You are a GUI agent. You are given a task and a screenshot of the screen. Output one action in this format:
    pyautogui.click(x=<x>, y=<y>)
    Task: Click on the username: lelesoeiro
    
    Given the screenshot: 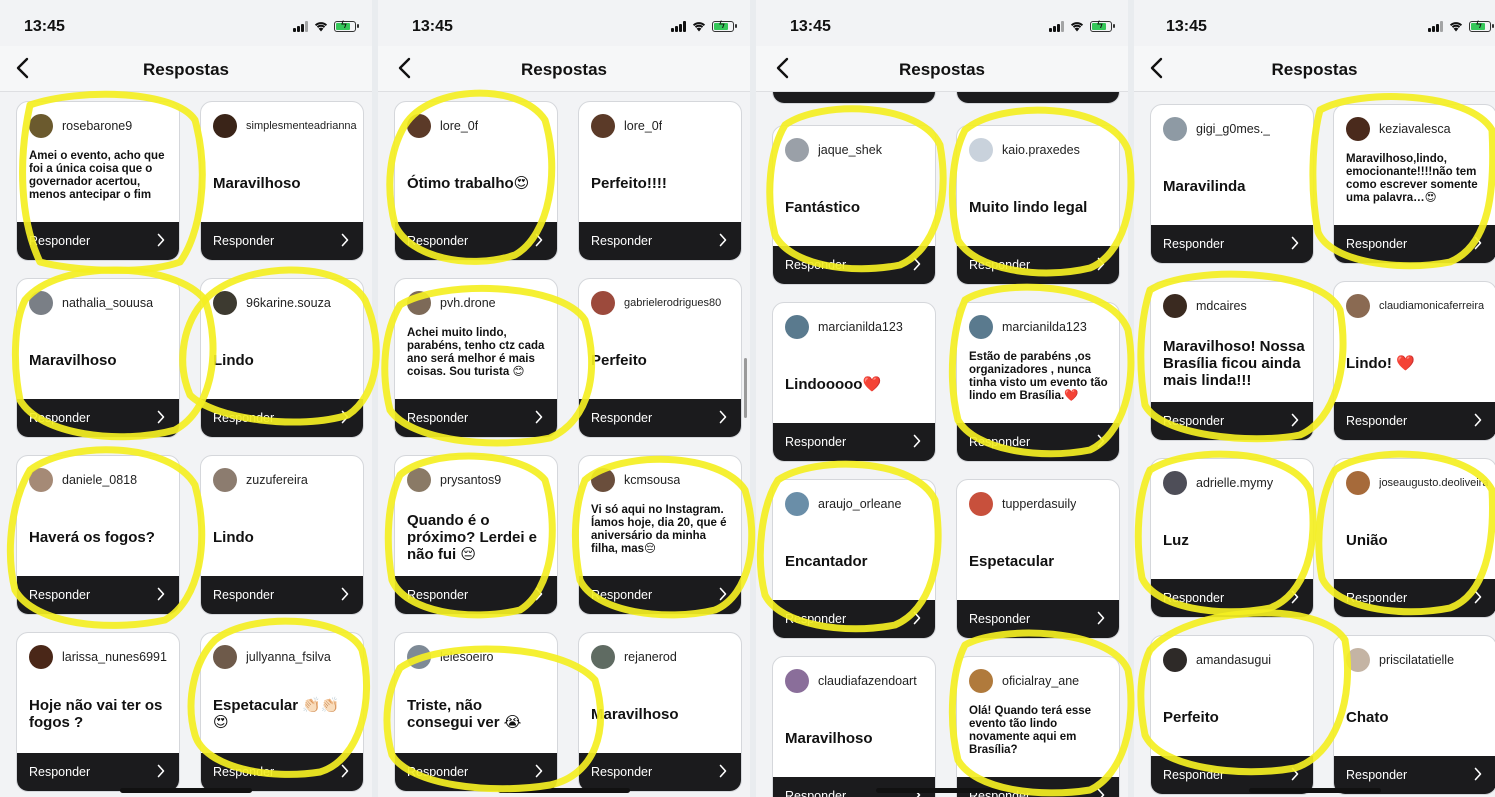 What is the action you would take?
    pyautogui.click(x=467, y=657)
    